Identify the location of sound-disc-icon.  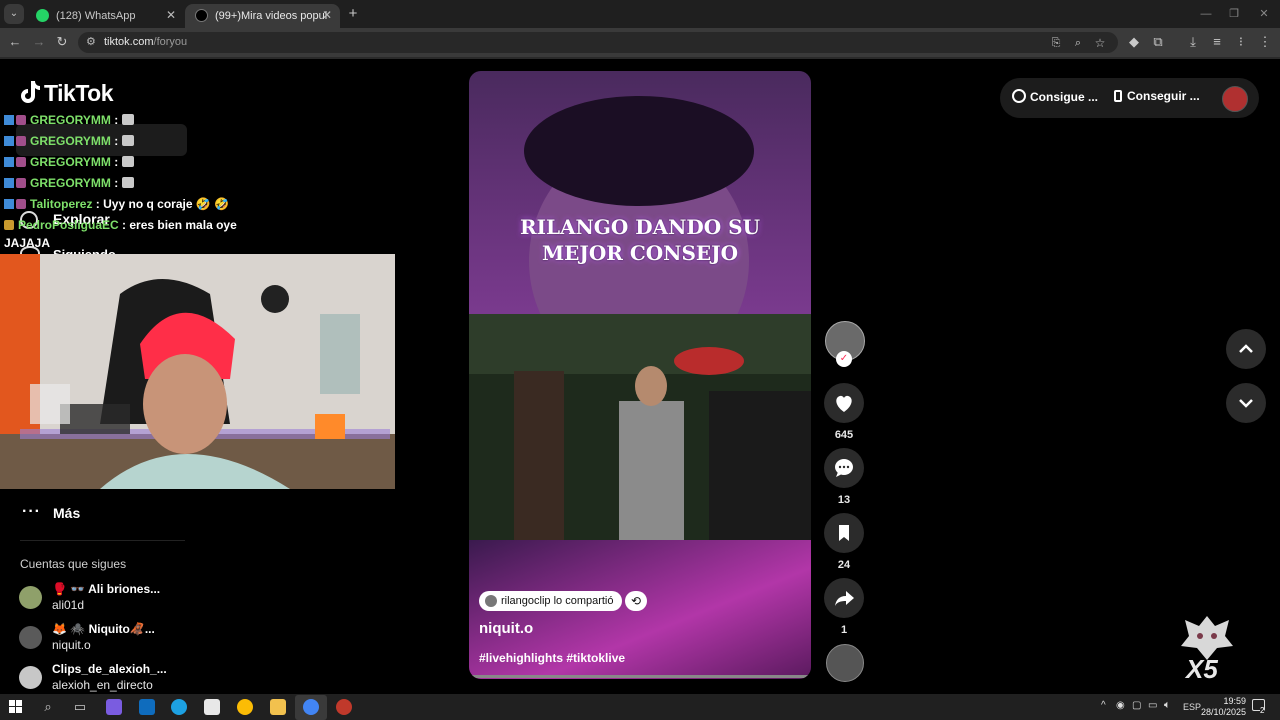
(845, 663).